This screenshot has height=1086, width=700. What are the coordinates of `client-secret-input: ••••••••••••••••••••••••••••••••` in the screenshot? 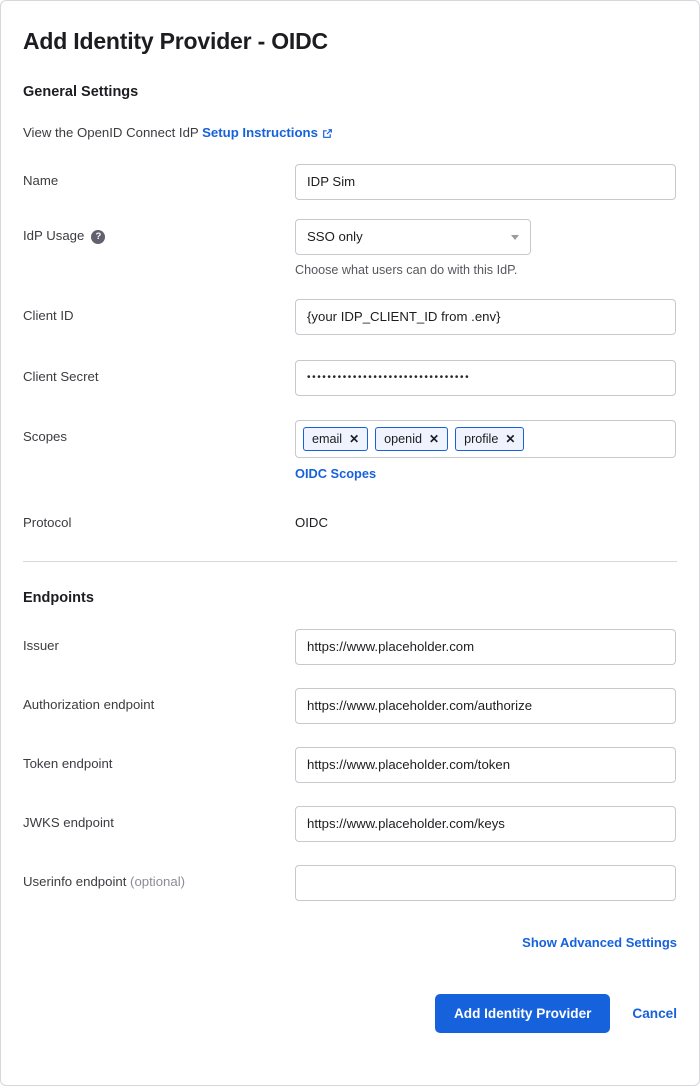 It's located at (485, 378).